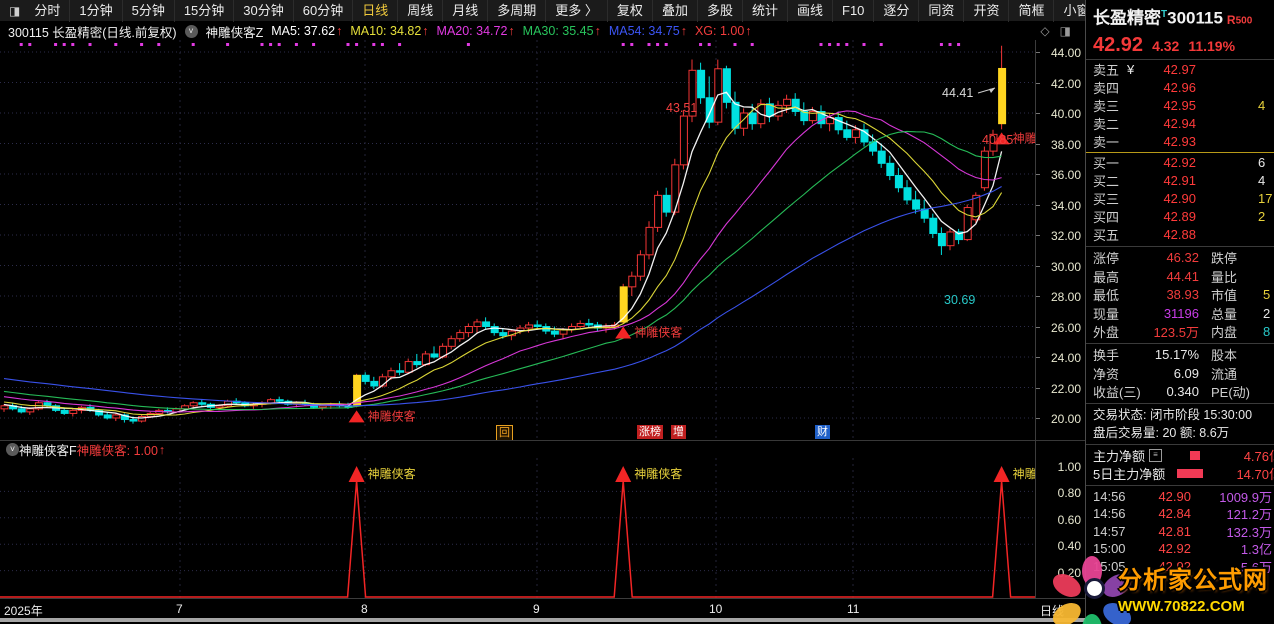  I want to click on ask-row-4: 卖一 42.93, so click(1180, 142).